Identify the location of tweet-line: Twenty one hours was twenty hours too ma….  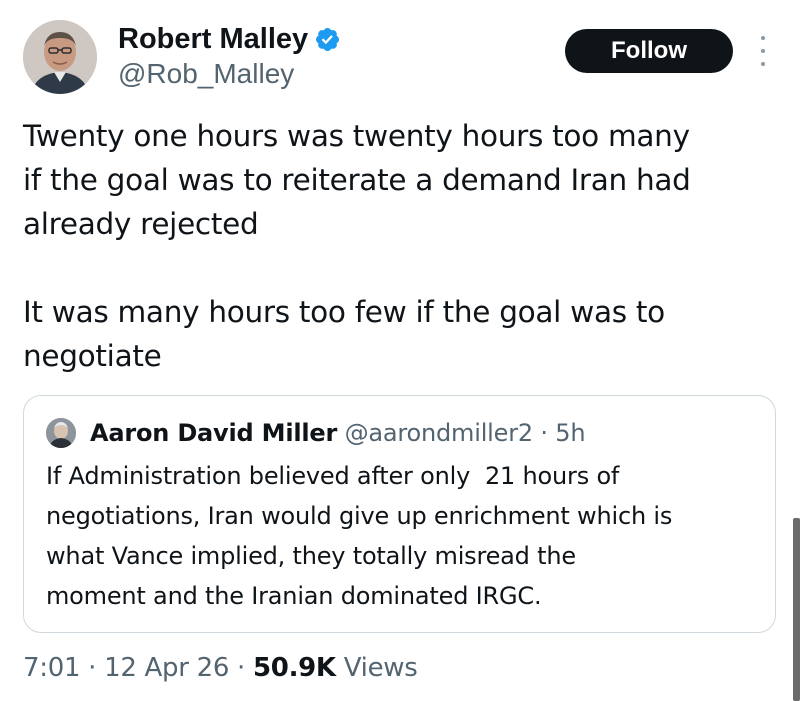
(356, 136).